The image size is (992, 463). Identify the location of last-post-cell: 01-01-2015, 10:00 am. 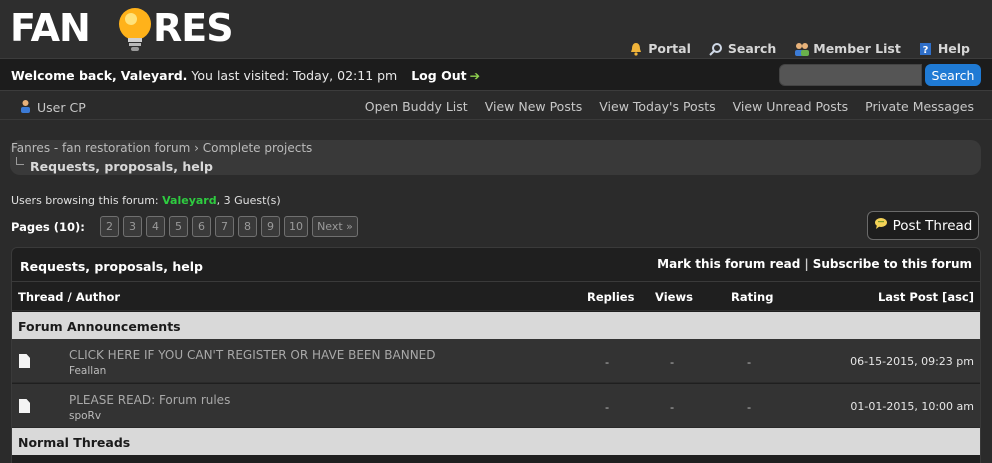
(912, 406).